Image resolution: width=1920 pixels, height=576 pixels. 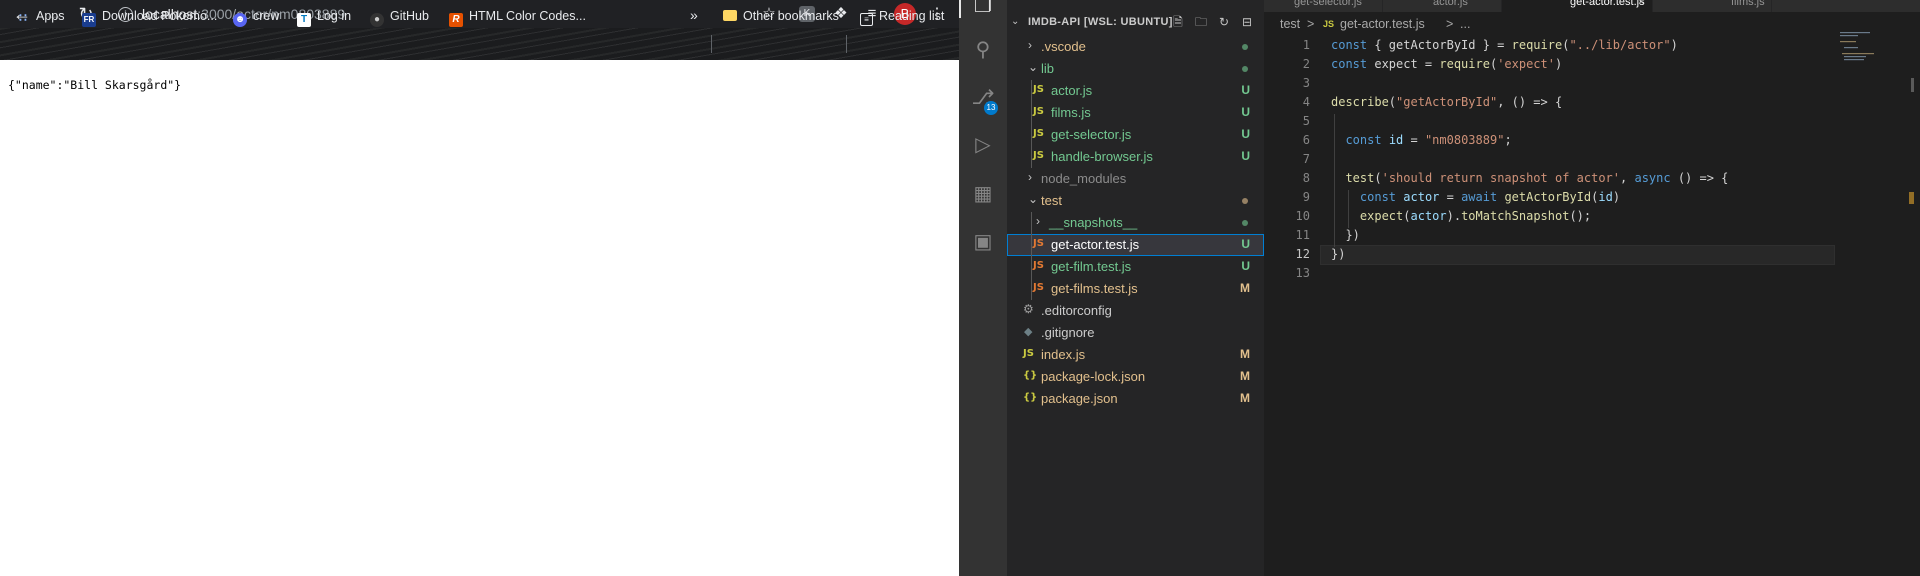 What do you see at coordinates (1306, 140) in the screenshot?
I see `line-number: 6` at bounding box center [1306, 140].